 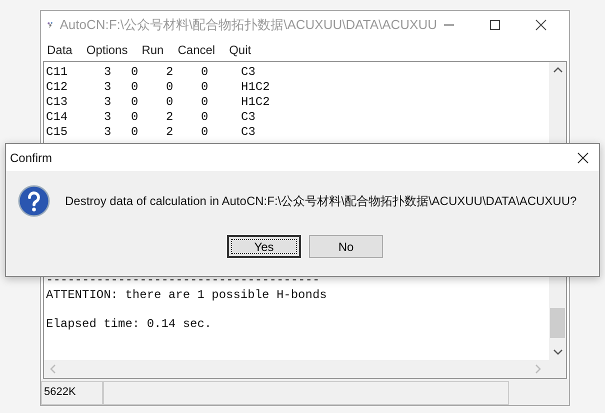 I want to click on dialog-message: Destroy data of calculation in AutoCN:F:\公众号材料\配合物拓扑数据\ACUXUU\DATA\ACUXUU?, so click(x=321, y=201).